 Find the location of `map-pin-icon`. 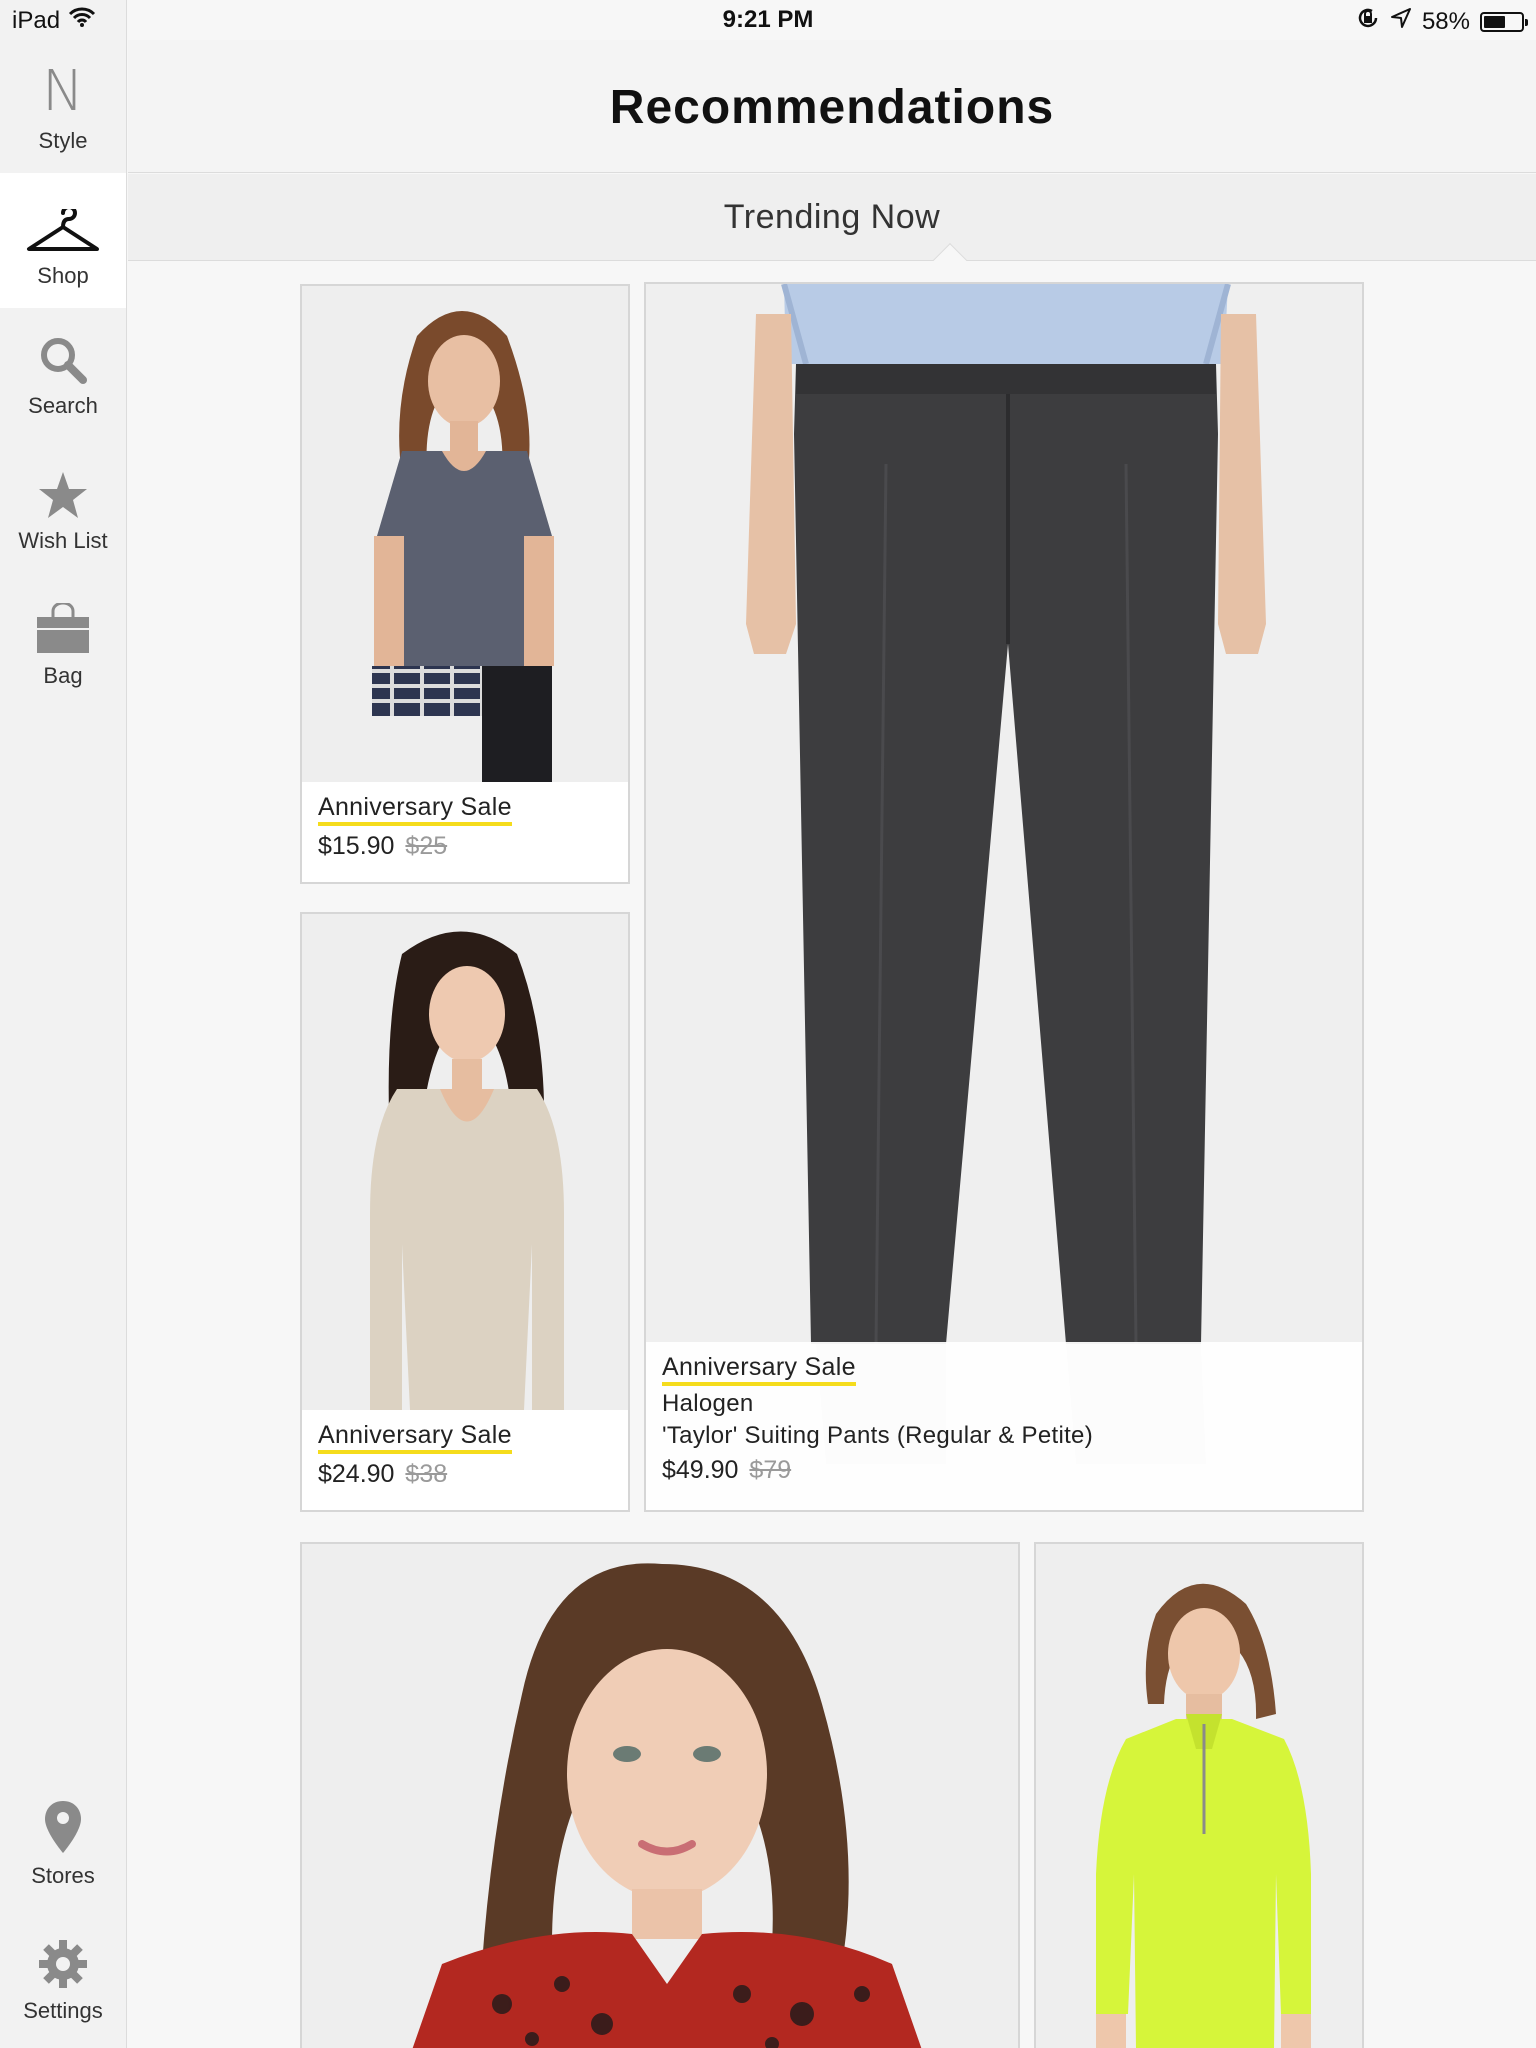

map-pin-icon is located at coordinates (63, 1825).